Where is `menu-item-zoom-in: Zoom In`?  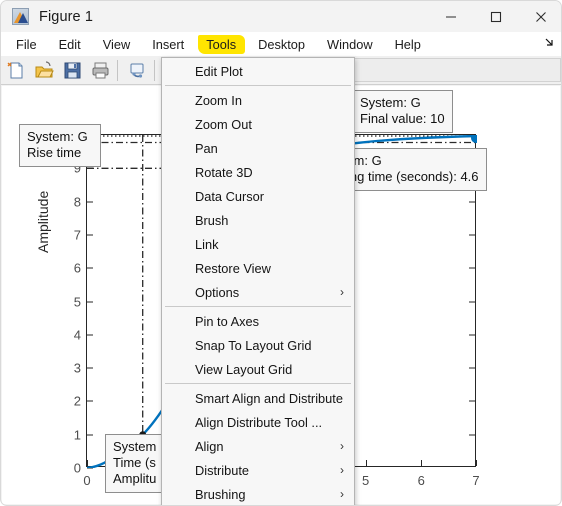 menu-item-zoom-in: Zoom In is located at coordinates (258, 100).